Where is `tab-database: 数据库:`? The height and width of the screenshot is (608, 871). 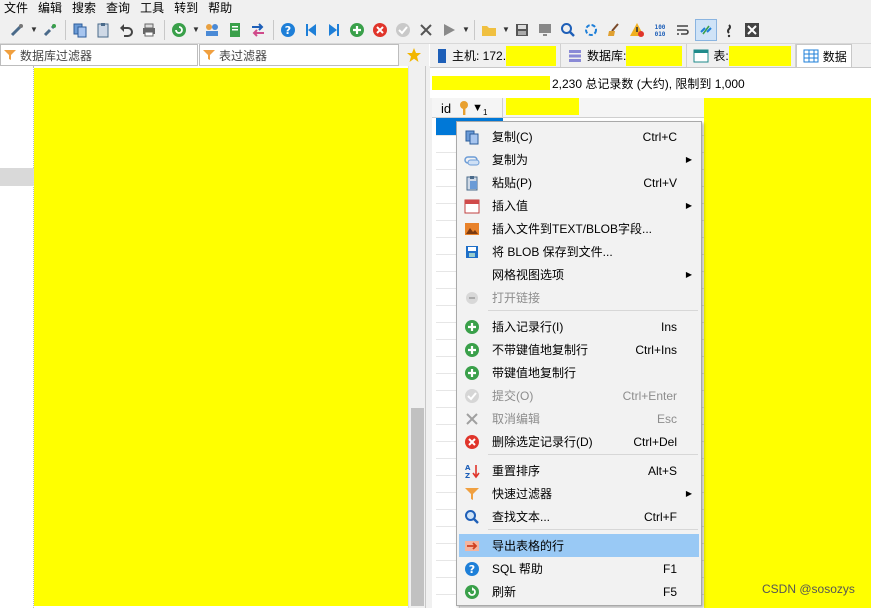 tab-database: 数据库: is located at coordinates (624, 55).